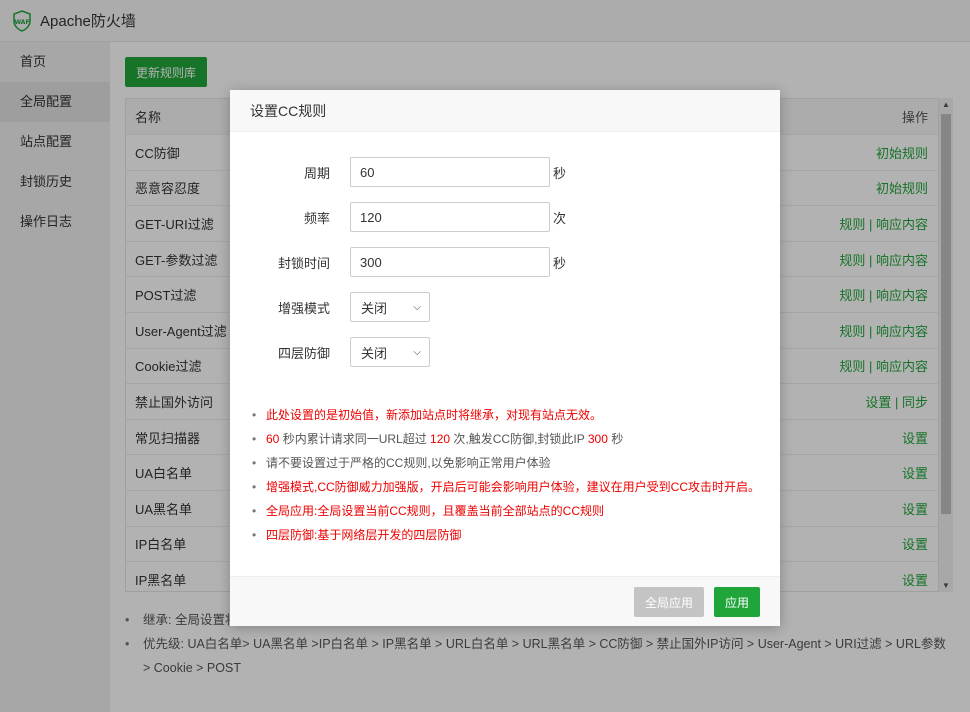 The image size is (970, 712). I want to click on layer4-select: 关闭 ⌵, so click(390, 352).